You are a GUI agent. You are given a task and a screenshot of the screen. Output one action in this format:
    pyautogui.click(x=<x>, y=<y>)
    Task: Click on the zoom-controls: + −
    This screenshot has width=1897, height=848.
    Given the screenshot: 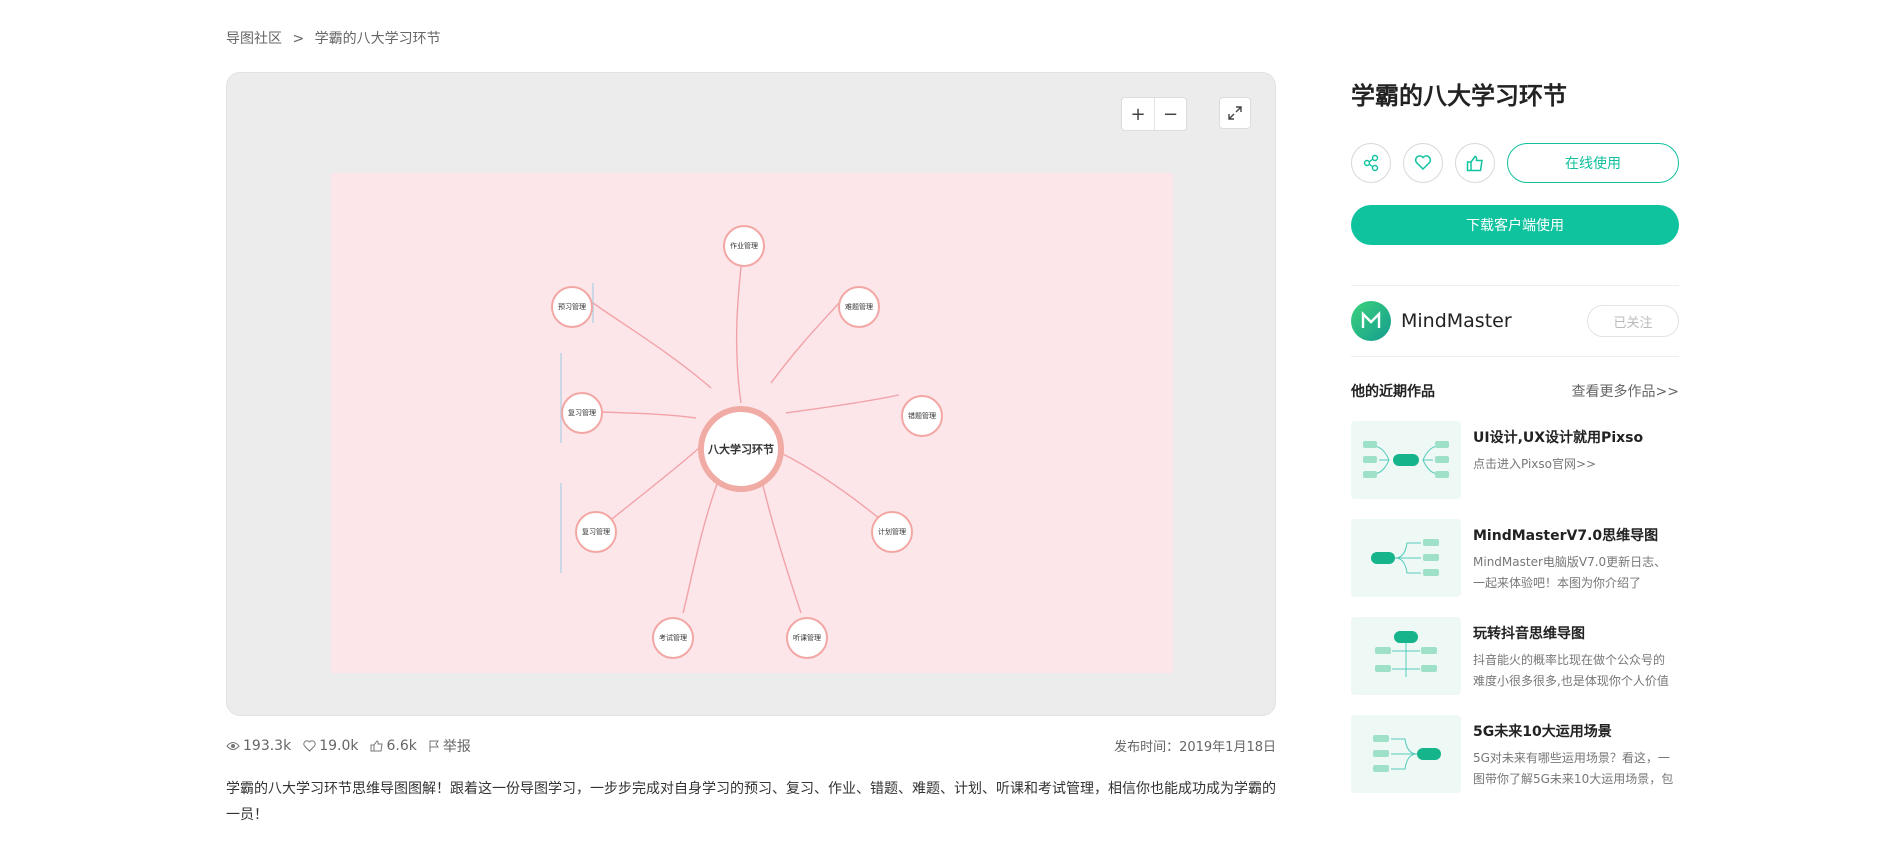 What is the action you would take?
    pyautogui.click(x=1154, y=114)
    